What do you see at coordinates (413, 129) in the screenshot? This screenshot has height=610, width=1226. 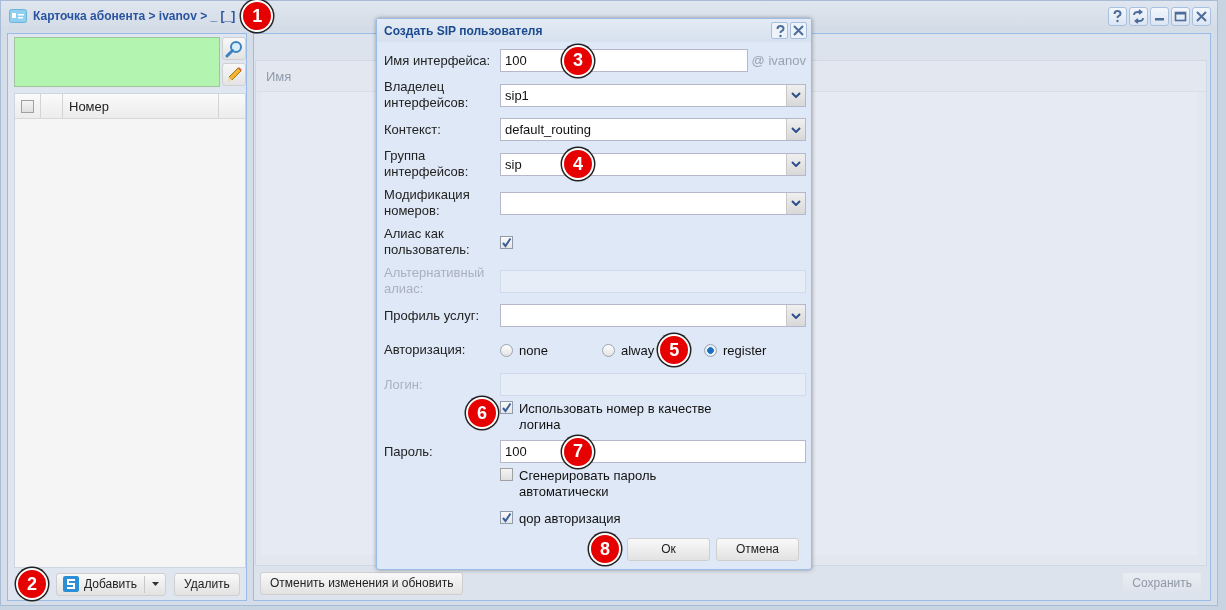 I see `field-label: Контекст:` at bounding box center [413, 129].